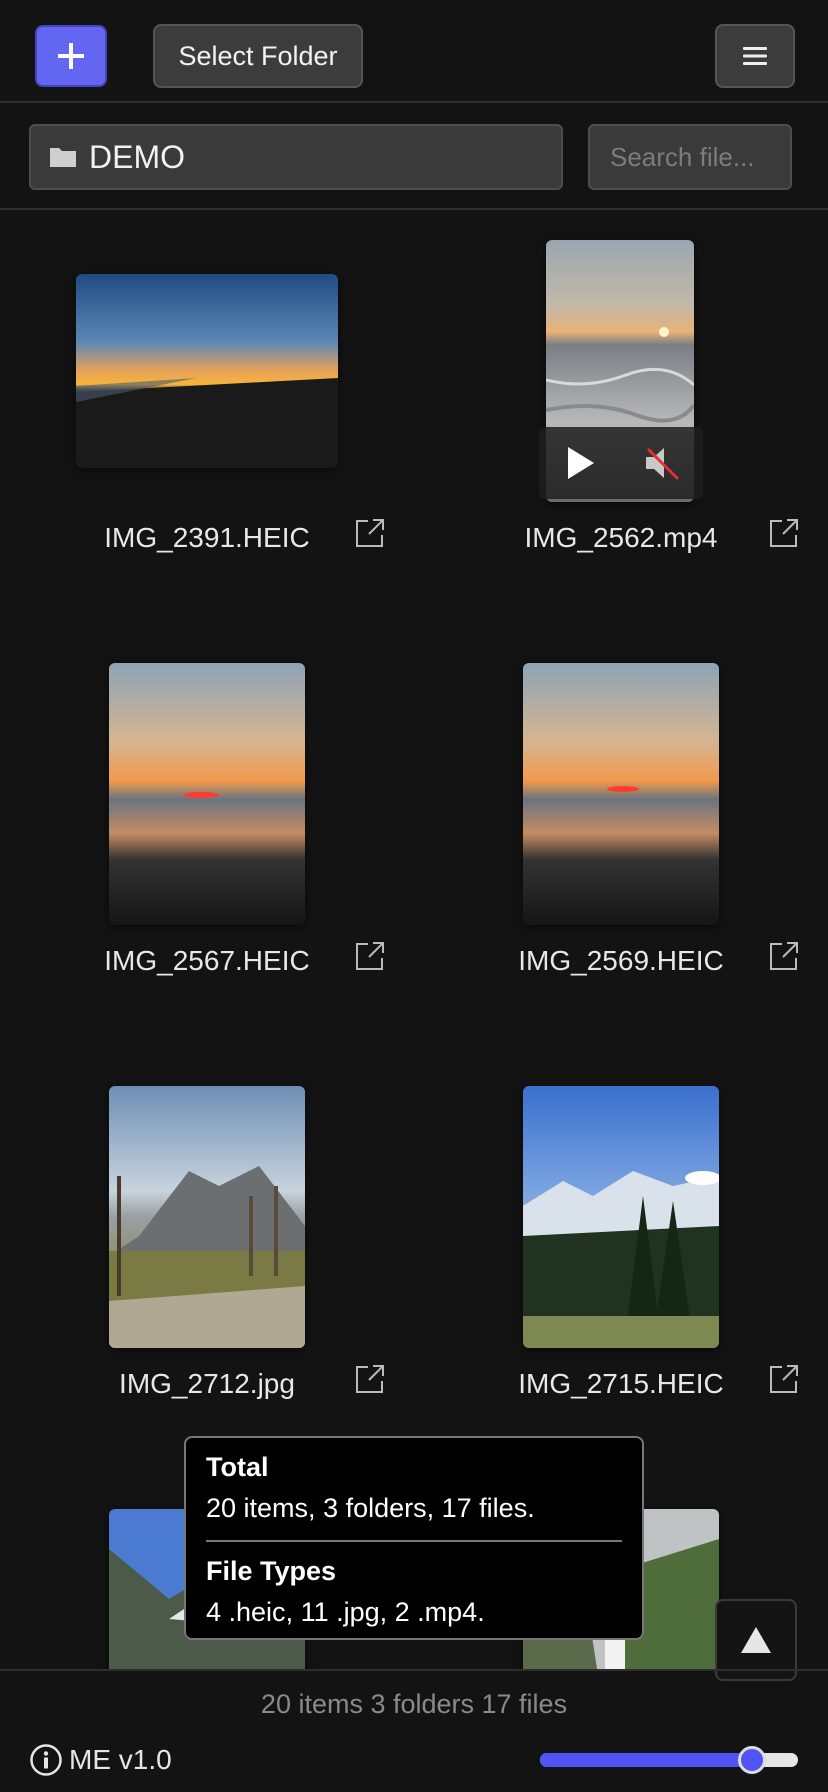 This screenshot has width=828, height=1792. I want to click on info-icon, so click(46, 1760).